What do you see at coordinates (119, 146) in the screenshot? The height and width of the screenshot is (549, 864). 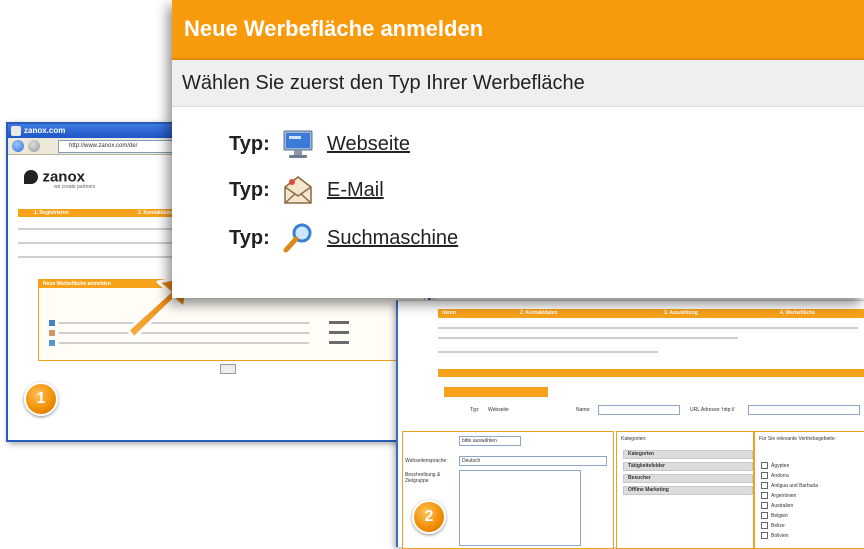 I see `address-bar: http://www.zanox.com/de/` at bounding box center [119, 146].